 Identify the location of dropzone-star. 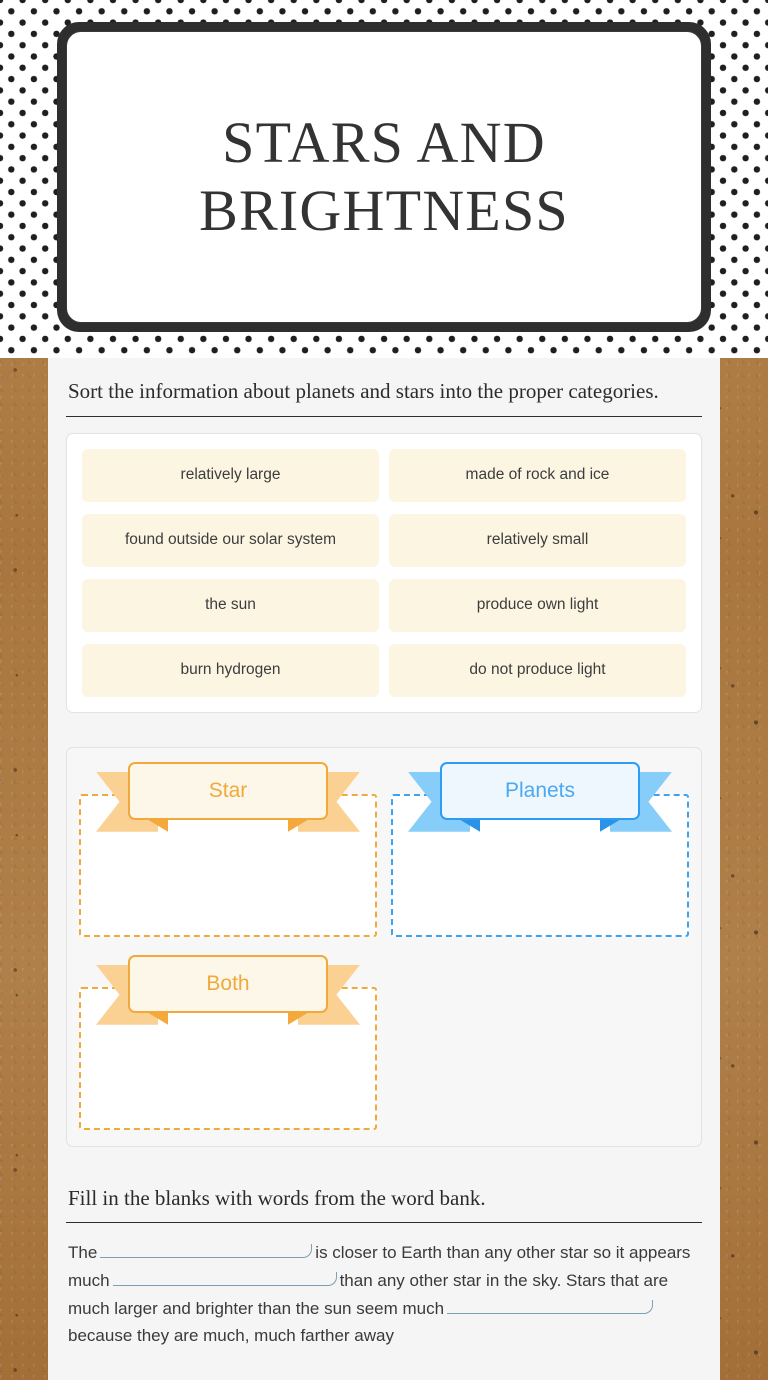
(228, 865).